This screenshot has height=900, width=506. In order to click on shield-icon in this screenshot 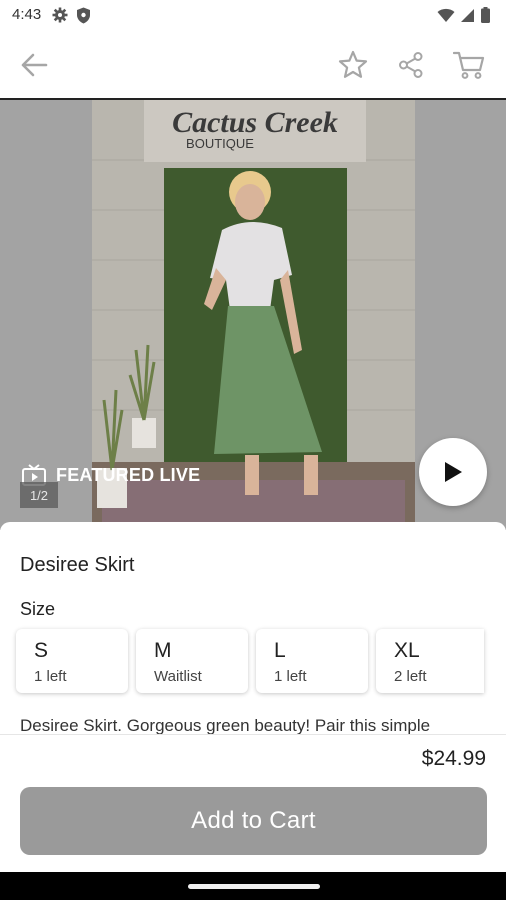, I will do `click(83, 15)`.